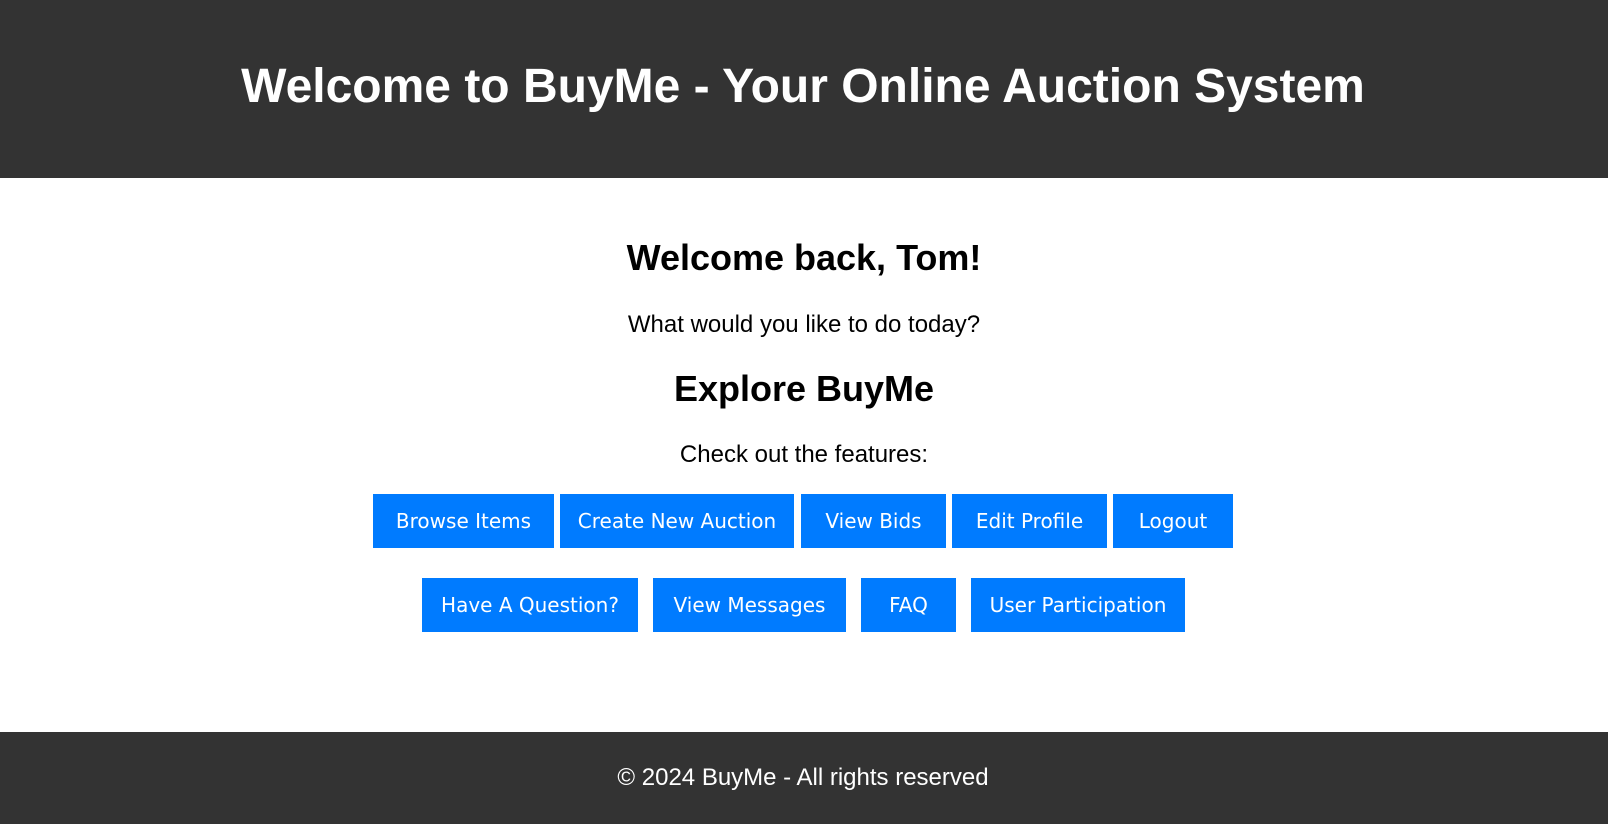 This screenshot has height=824, width=1608. I want to click on copyright-text: © 2024 BuyMe - All rights reserved, so click(803, 777).